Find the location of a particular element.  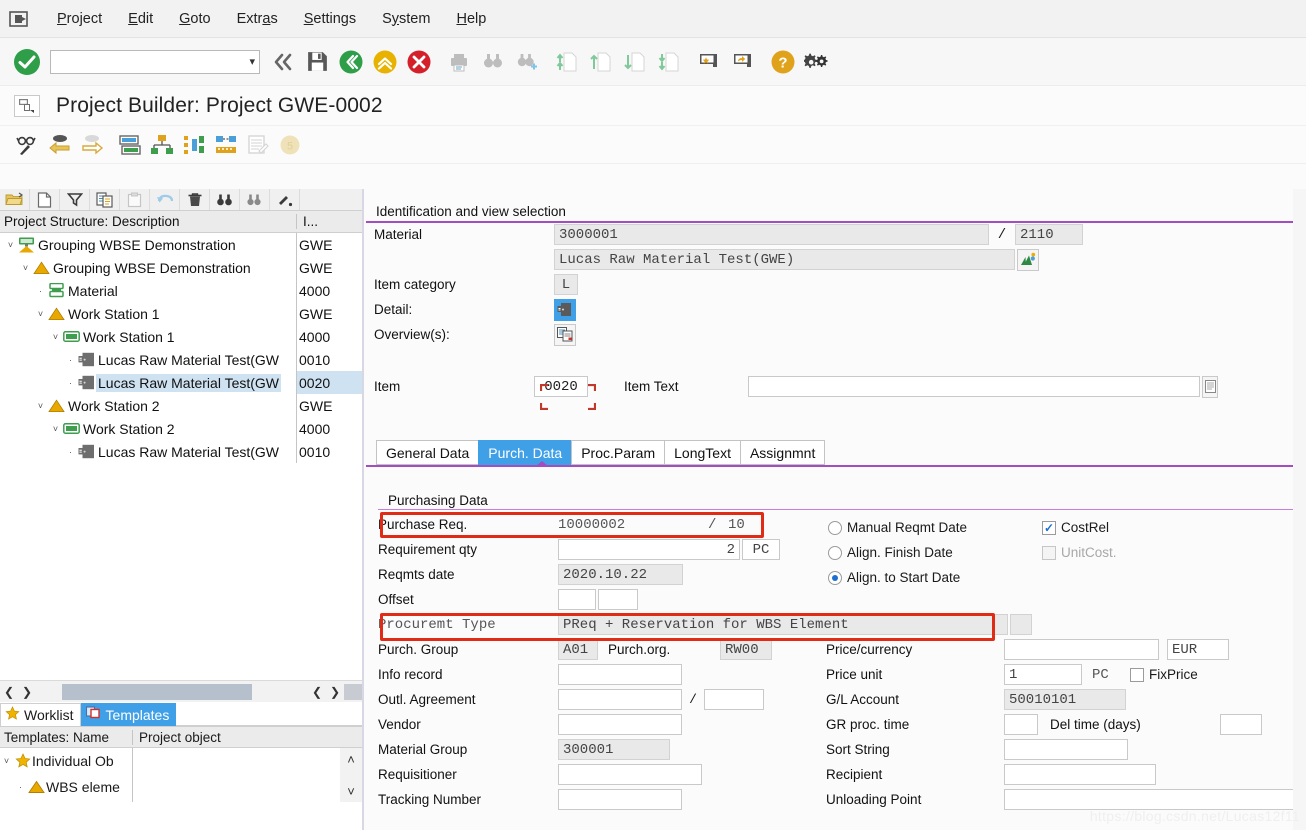

item-category-field: L is located at coordinates (566, 284).